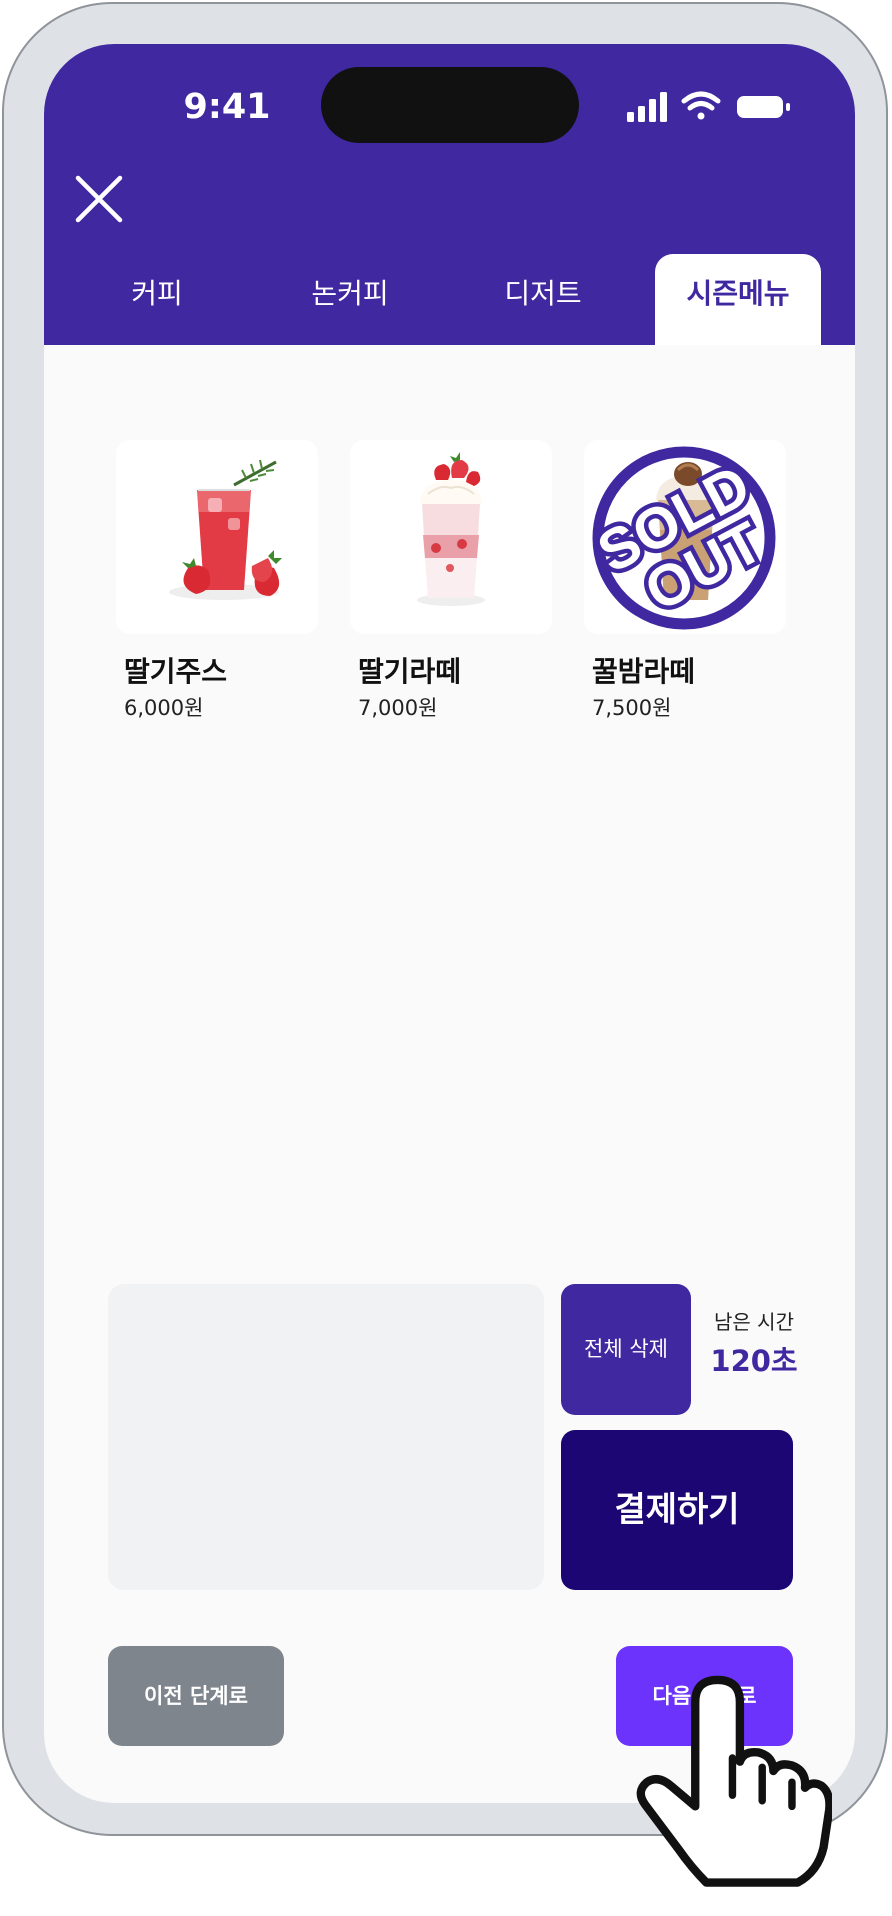  Describe the element at coordinates (450, 105) in the screenshot. I see `dynamic-island` at that location.